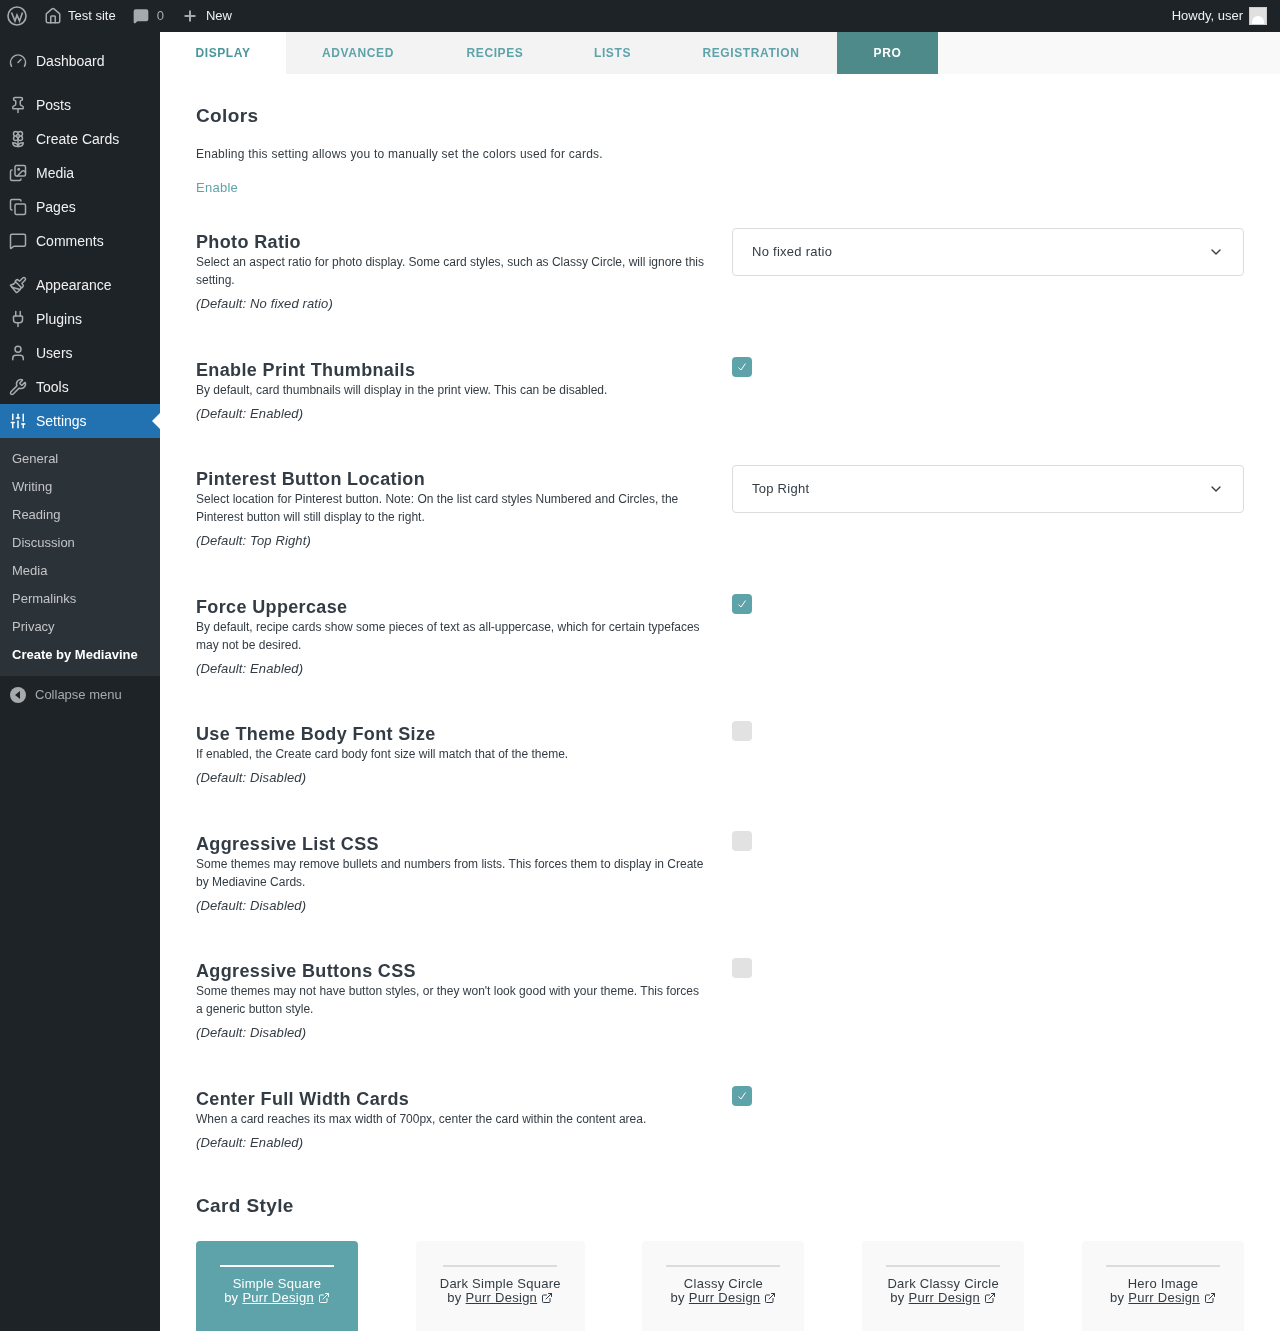 This screenshot has width=1280, height=1331. What do you see at coordinates (400, 154) in the screenshot?
I see `colors-description: Enabling this setting allows you to manually set the colors used for cards.` at bounding box center [400, 154].